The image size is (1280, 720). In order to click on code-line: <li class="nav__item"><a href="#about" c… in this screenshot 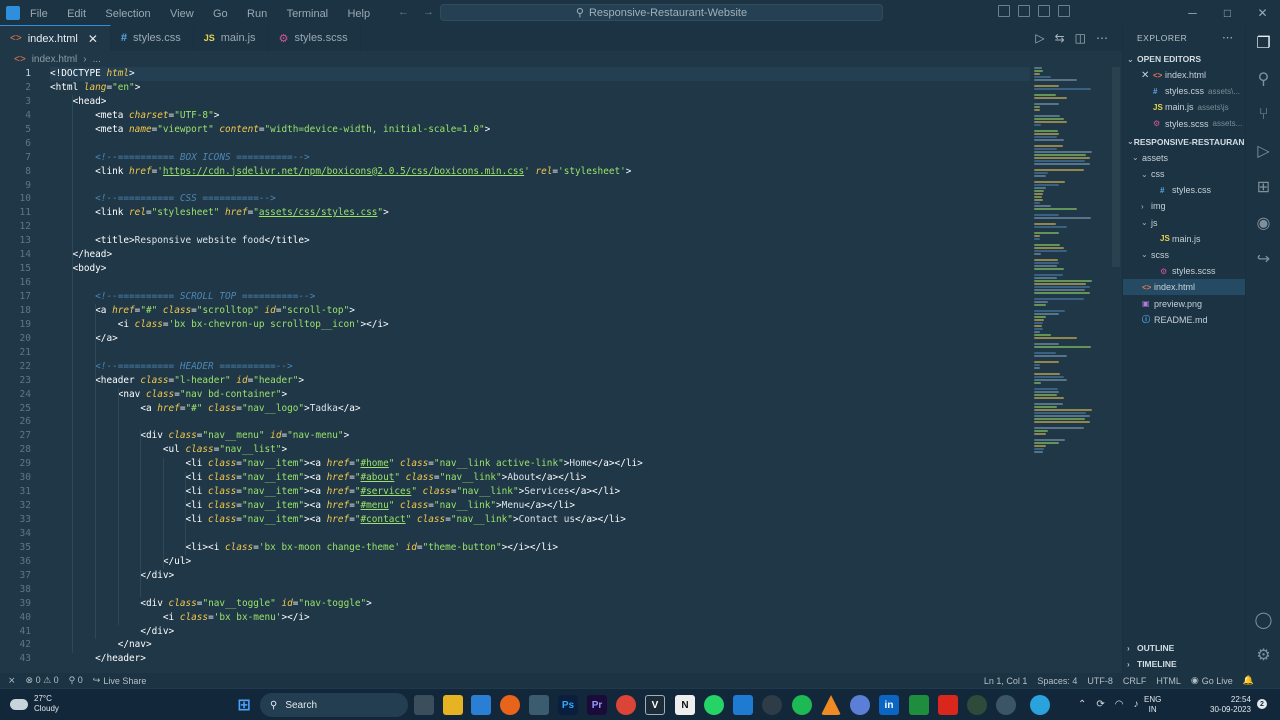, I will do `click(540, 478)`.